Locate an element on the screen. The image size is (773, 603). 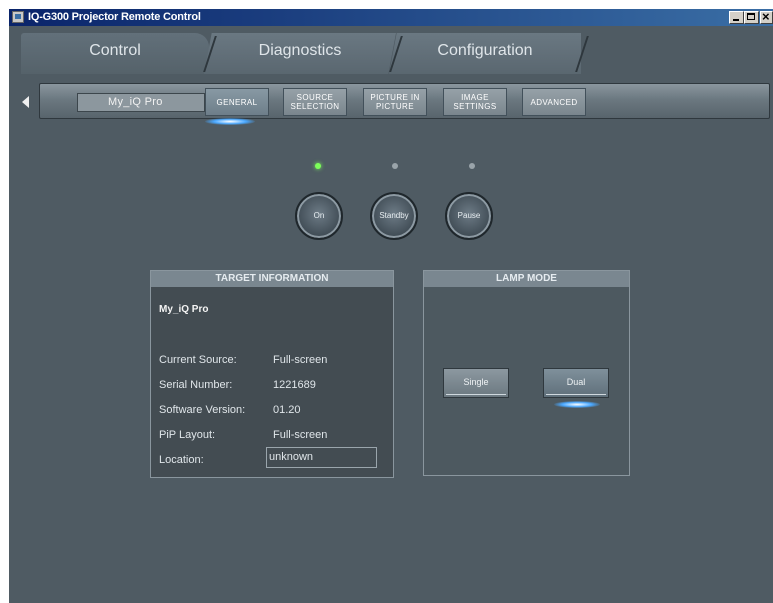
picture-in-picture-label: PICTURE IN PICTURE is located at coordinates (395, 102).